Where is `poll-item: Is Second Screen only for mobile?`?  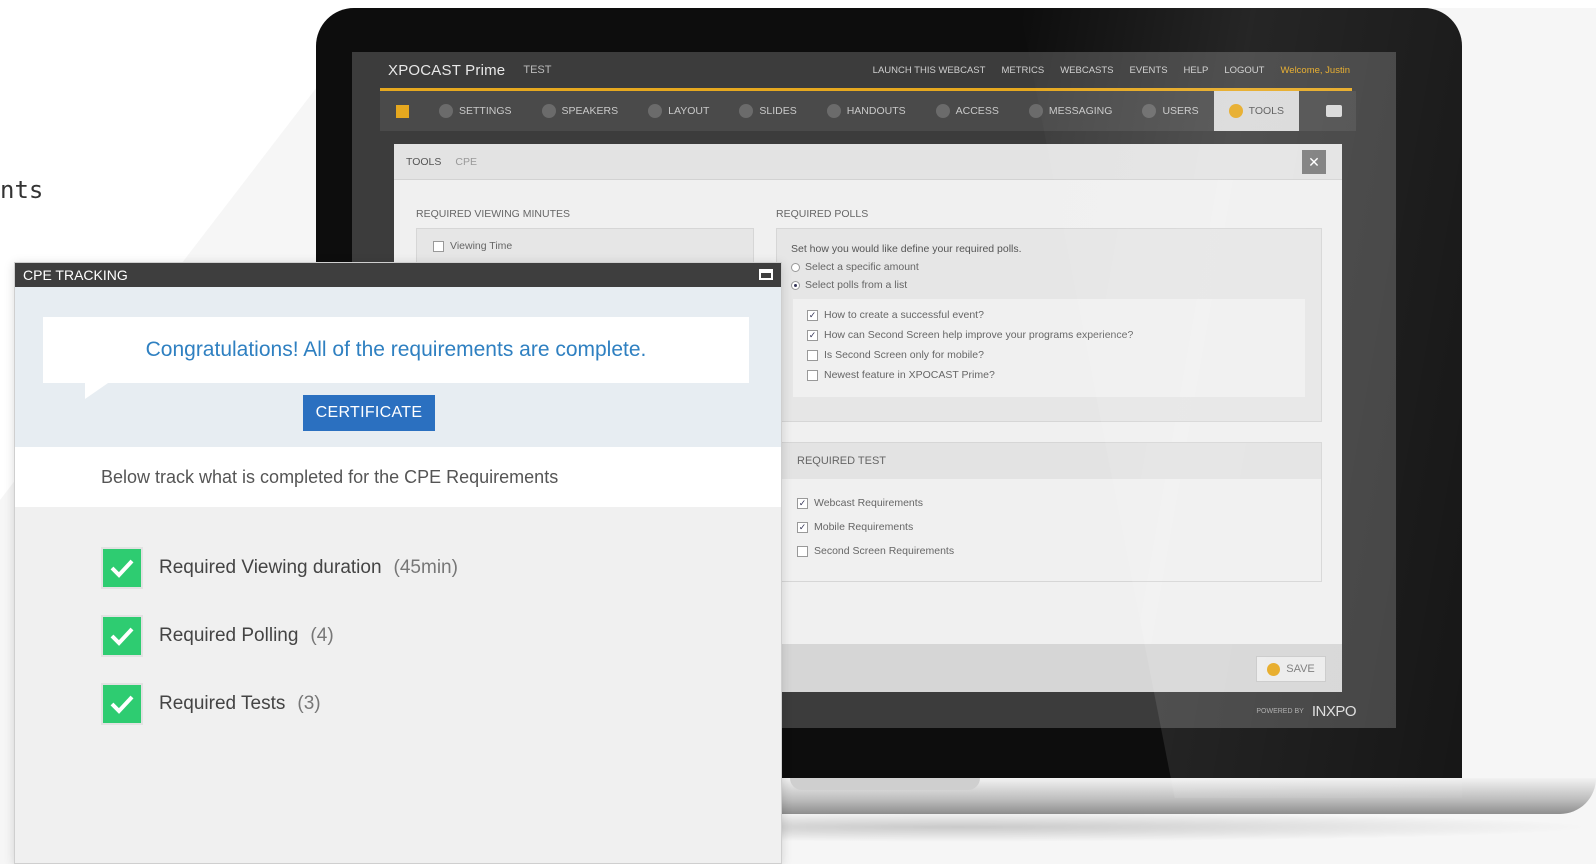
poll-item: Is Second Screen only for mobile? is located at coordinates (895, 355).